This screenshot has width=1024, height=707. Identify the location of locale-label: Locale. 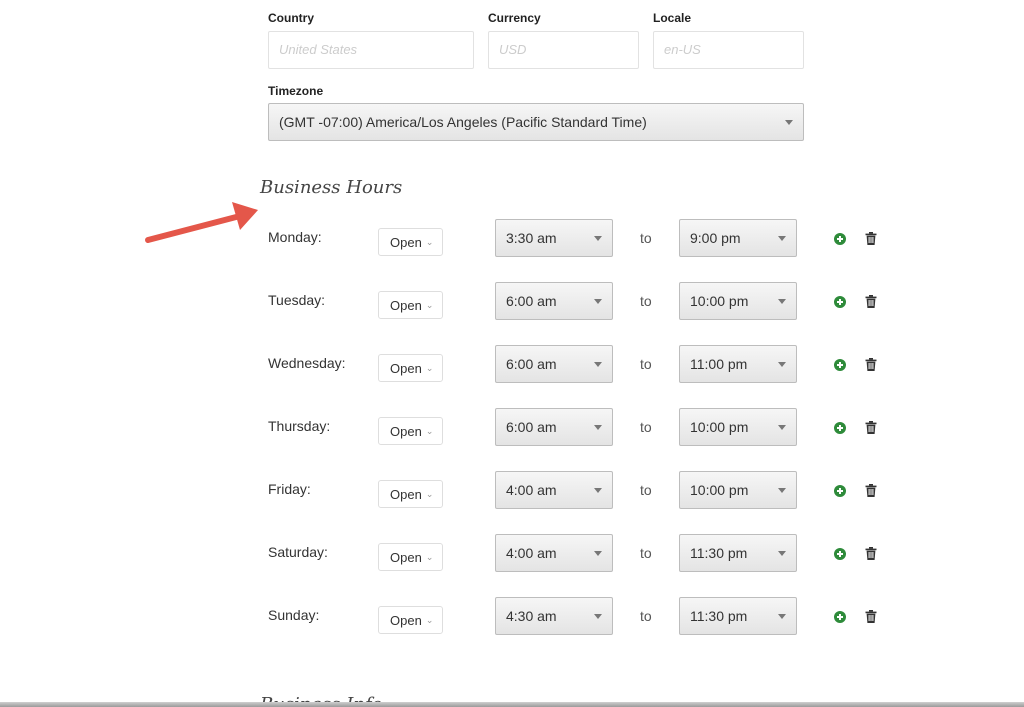
(672, 18).